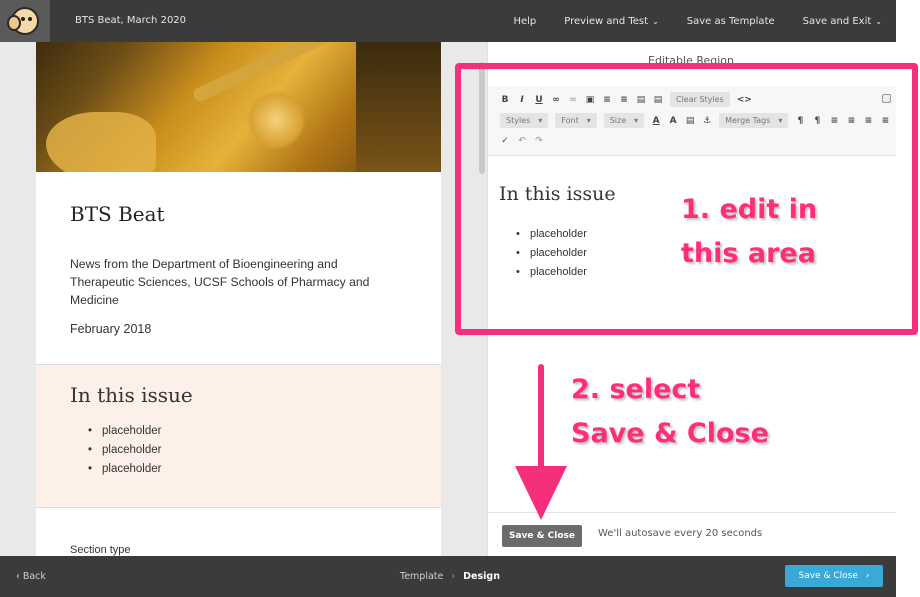  What do you see at coordinates (541, 442) in the screenshot?
I see `annotation-arrow` at bounding box center [541, 442].